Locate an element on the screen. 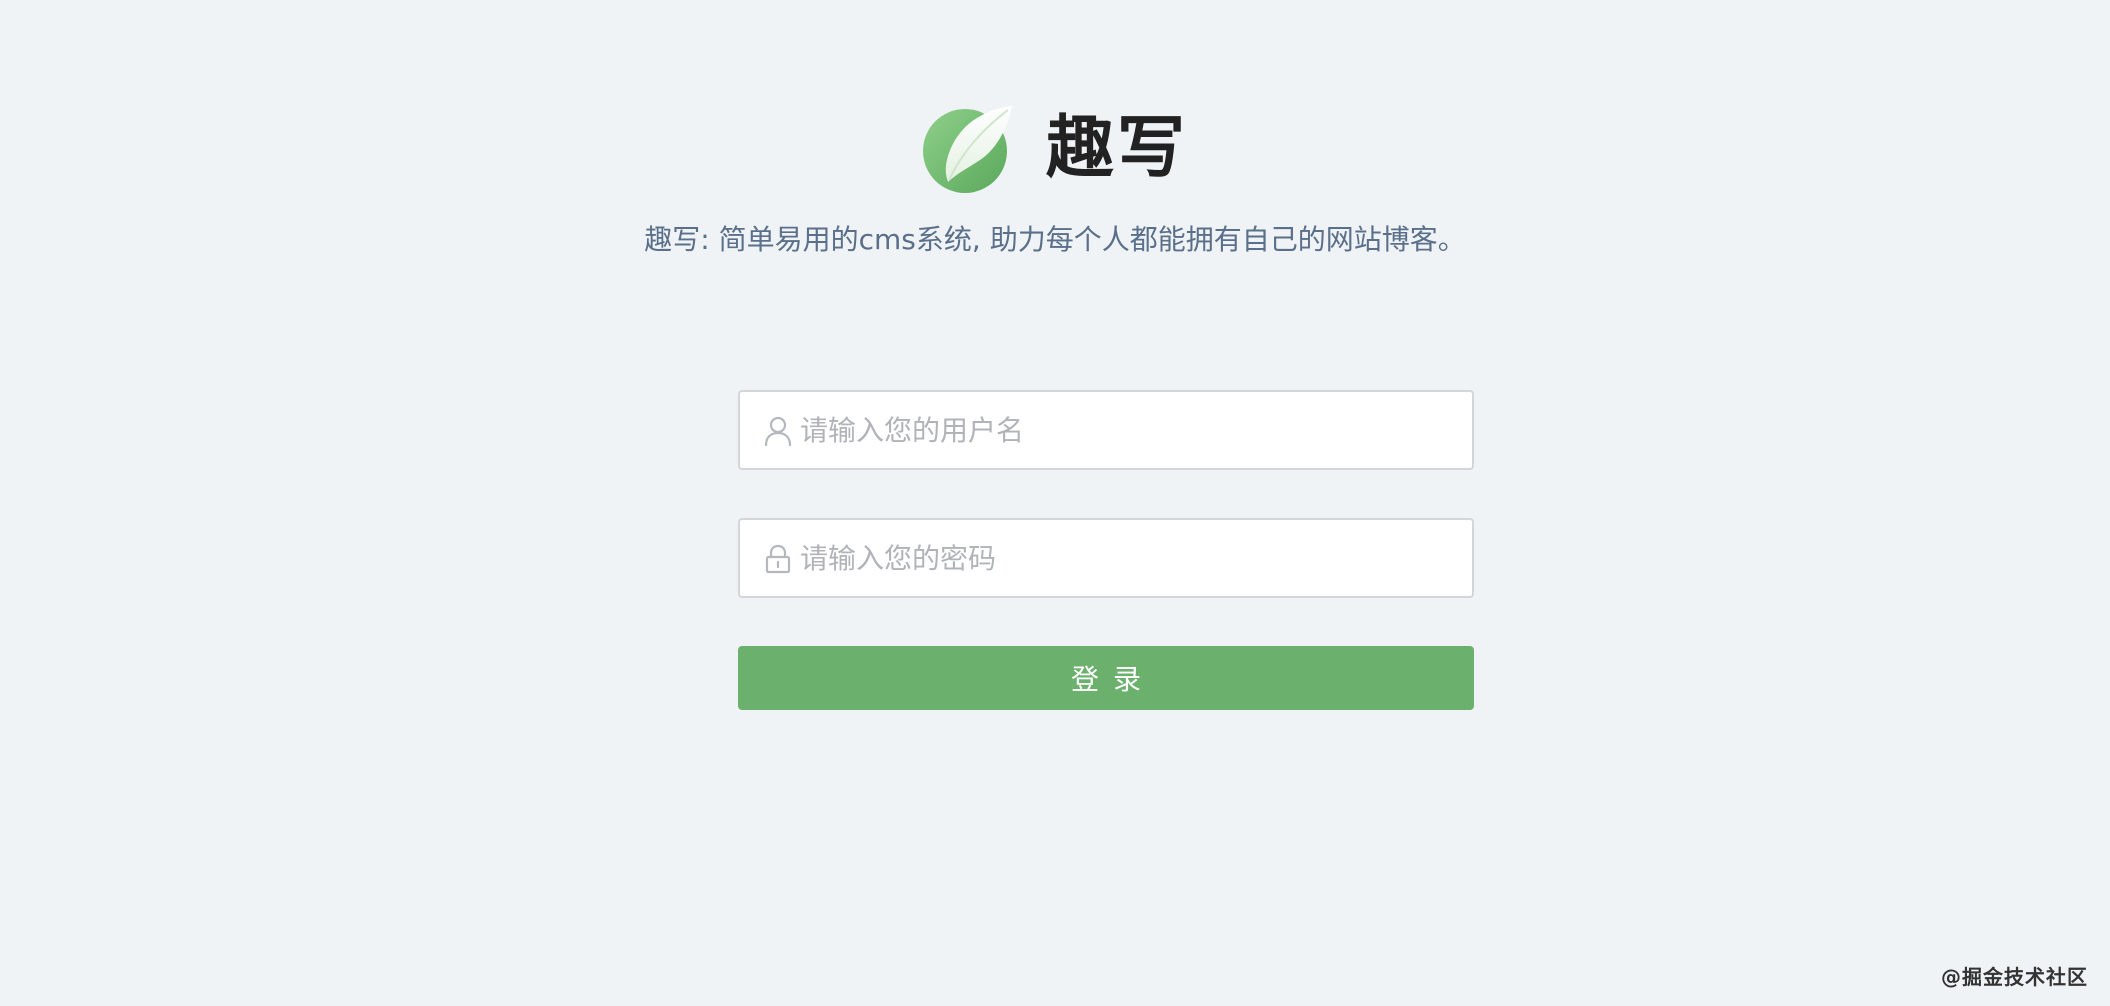  username-input is located at coordinates (1130, 430).